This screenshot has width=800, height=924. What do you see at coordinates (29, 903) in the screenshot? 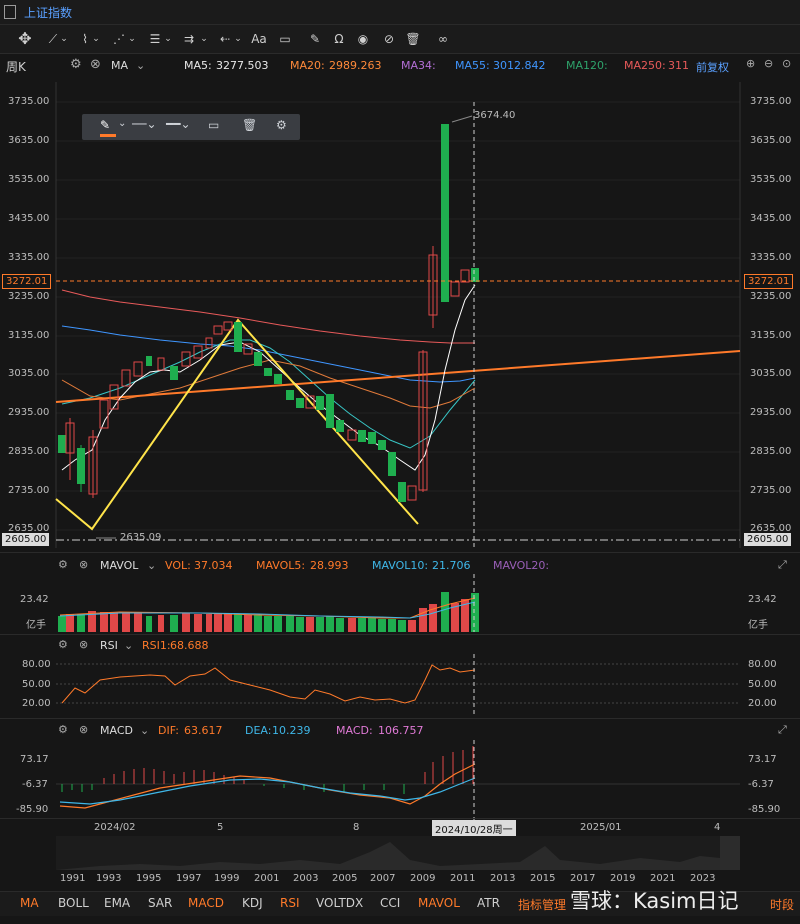
I see `tab-ma: MA` at bounding box center [29, 903].